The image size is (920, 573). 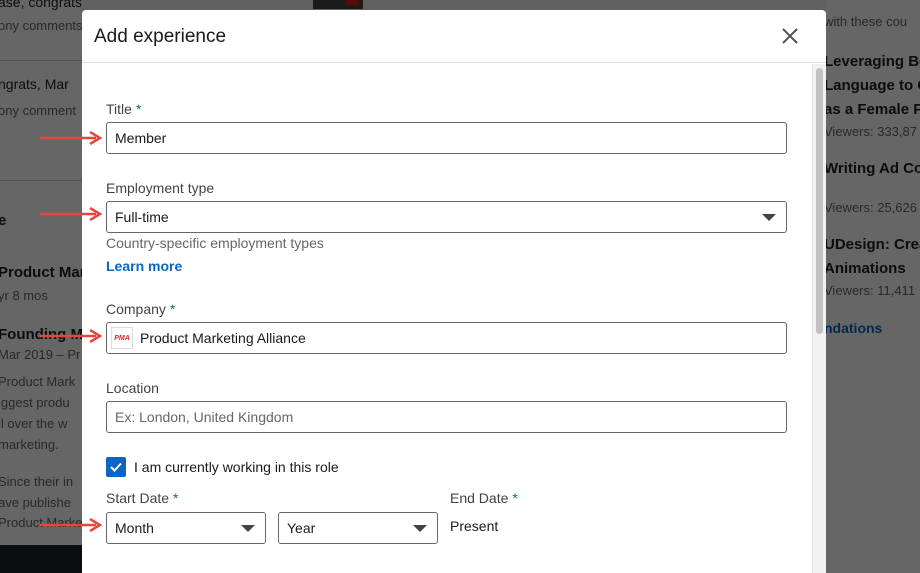 I want to click on modal-scrollbar, so click(x=819, y=318).